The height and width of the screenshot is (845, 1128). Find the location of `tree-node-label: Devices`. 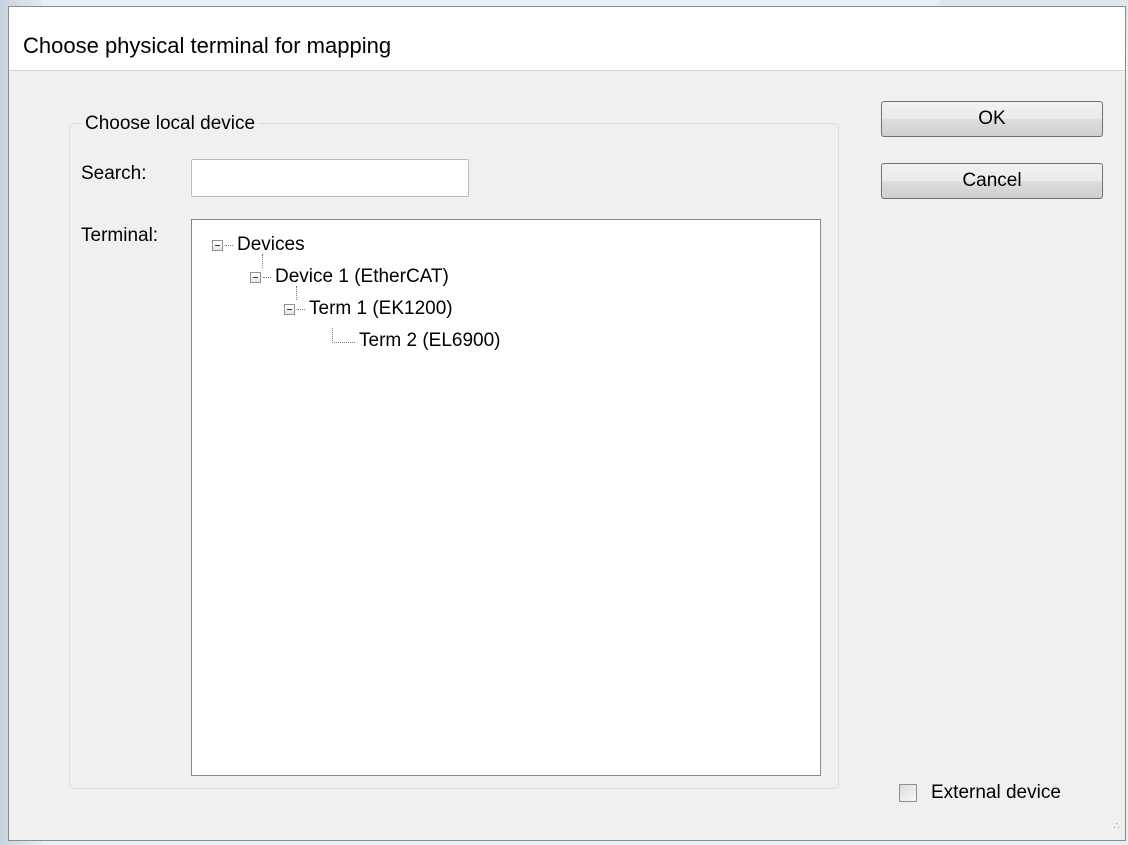

tree-node-label: Devices is located at coordinates (271, 244).